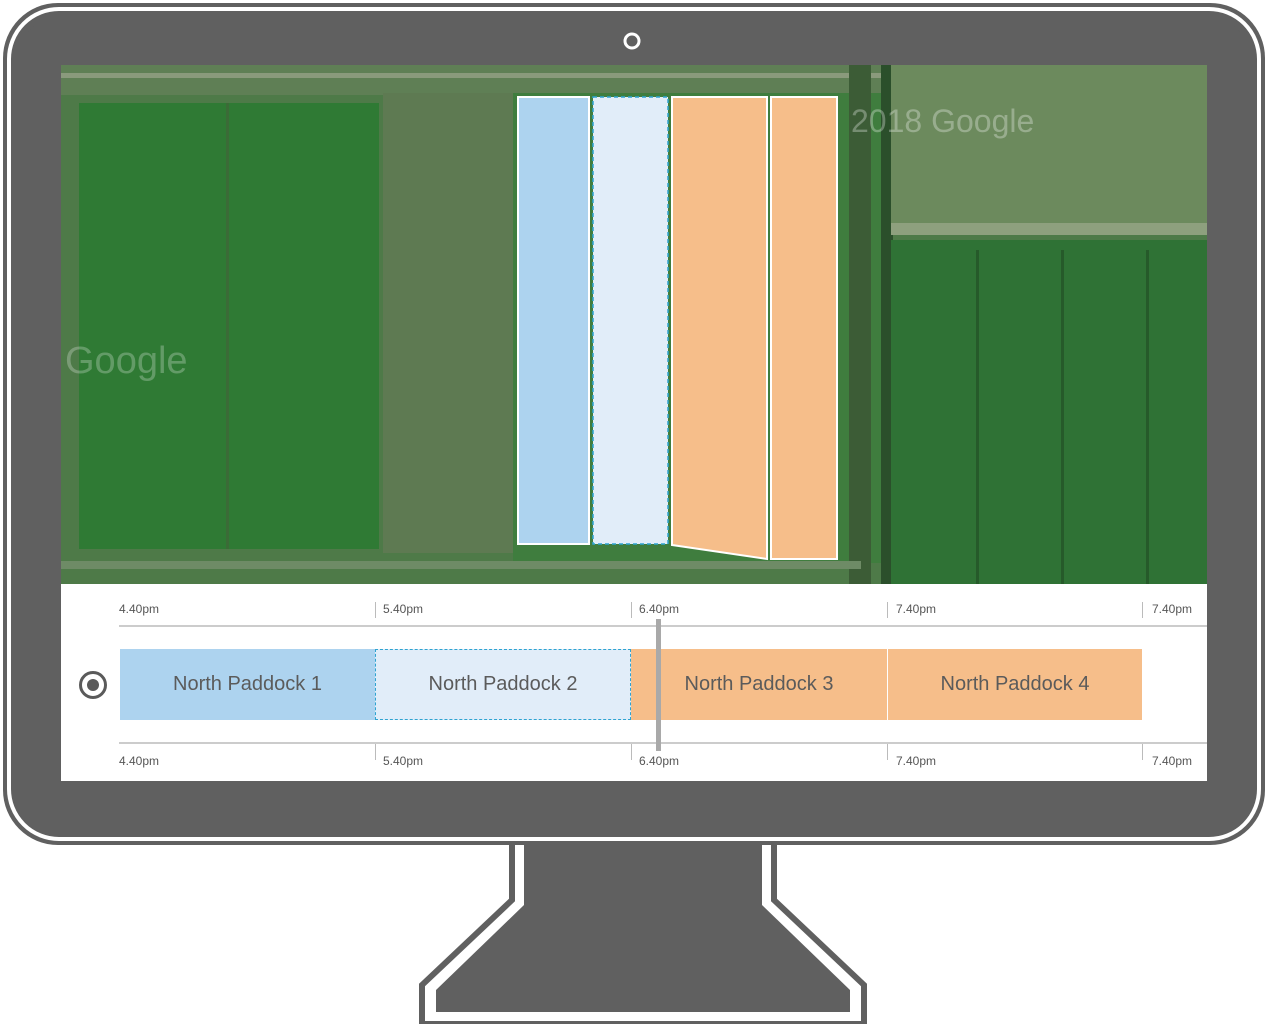  I want to click on paddock-1-polygon, so click(553, 320).